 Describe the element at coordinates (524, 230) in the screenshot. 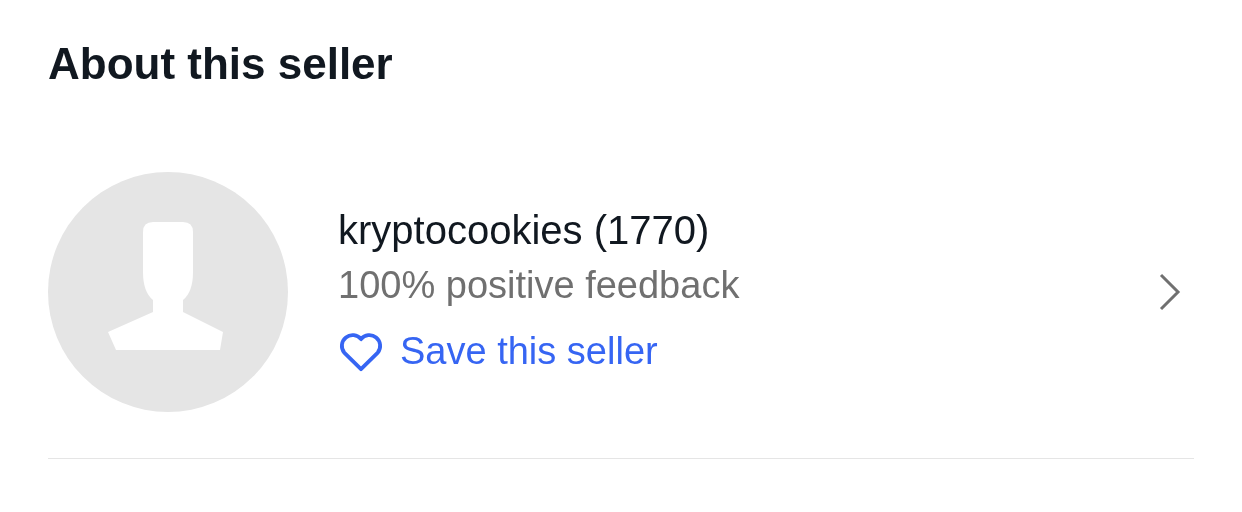

I see `seller-name: kryptocookies (1770)` at that location.